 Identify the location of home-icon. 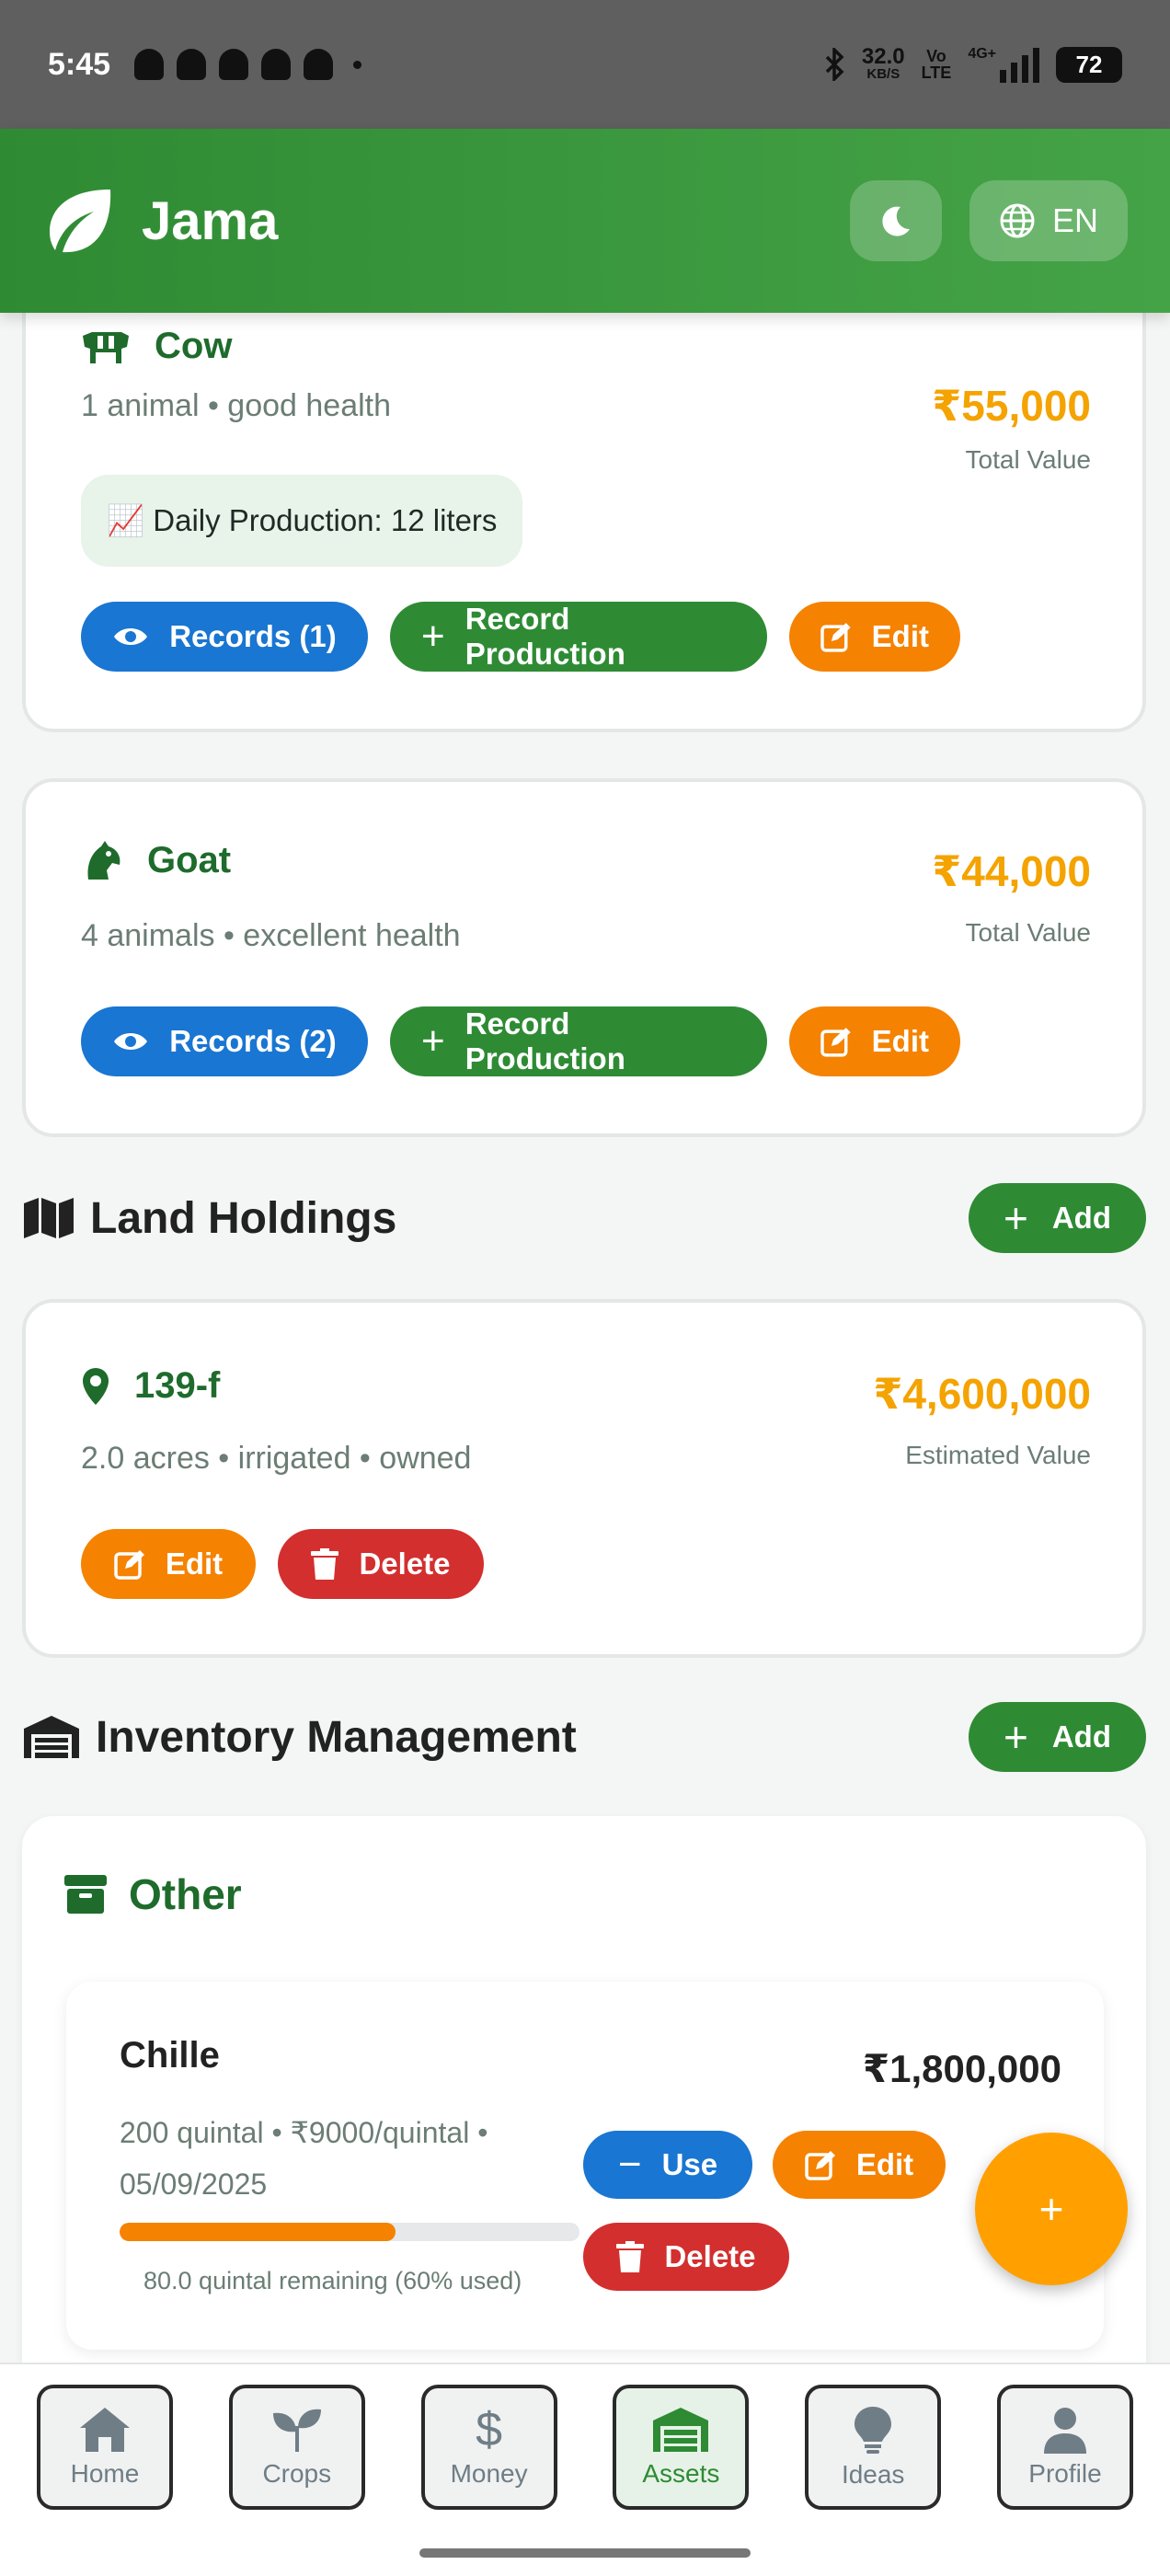
(105, 2430).